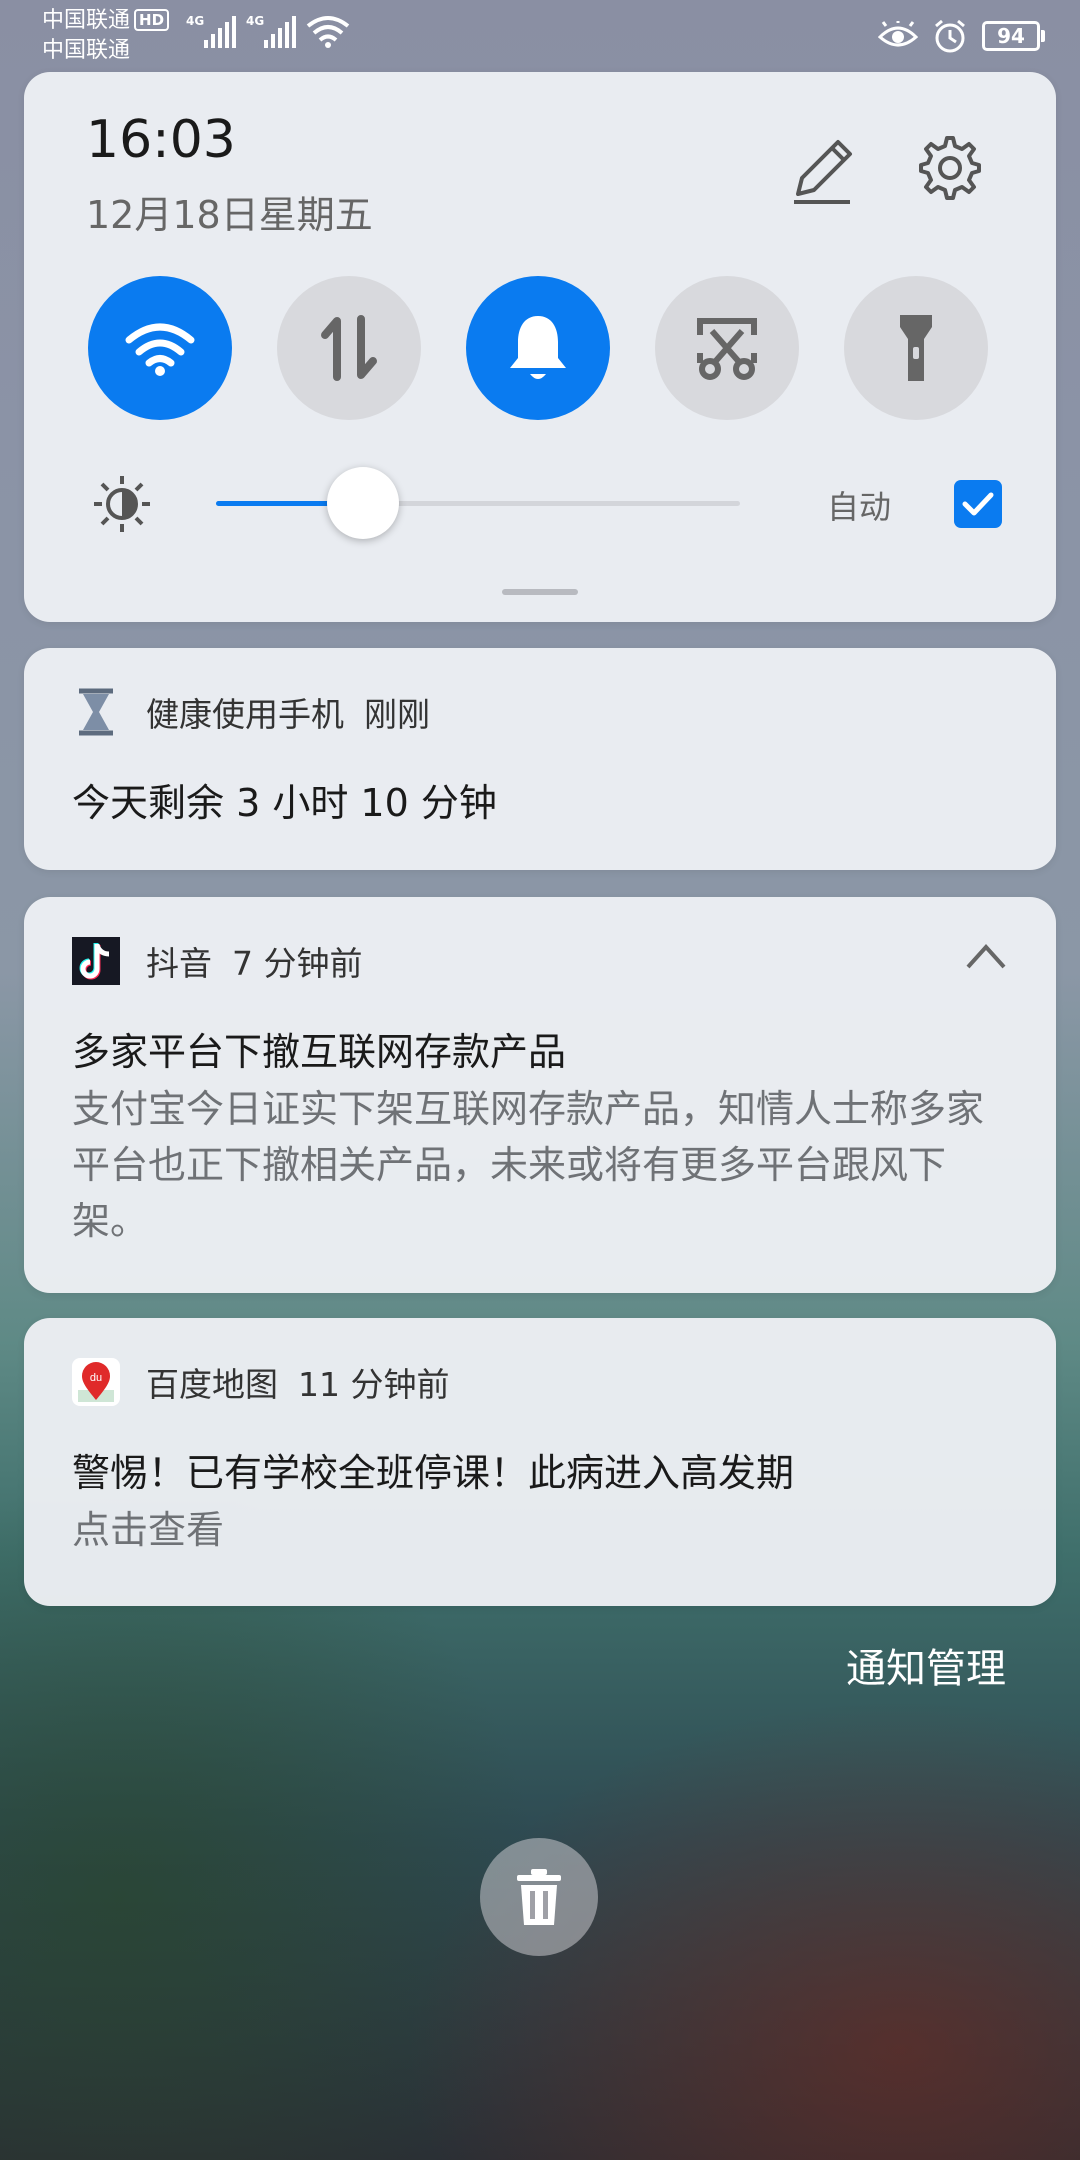 This screenshot has width=1080, height=2160. Describe the element at coordinates (478, 503) in the screenshot. I see `brightness-slider` at that location.